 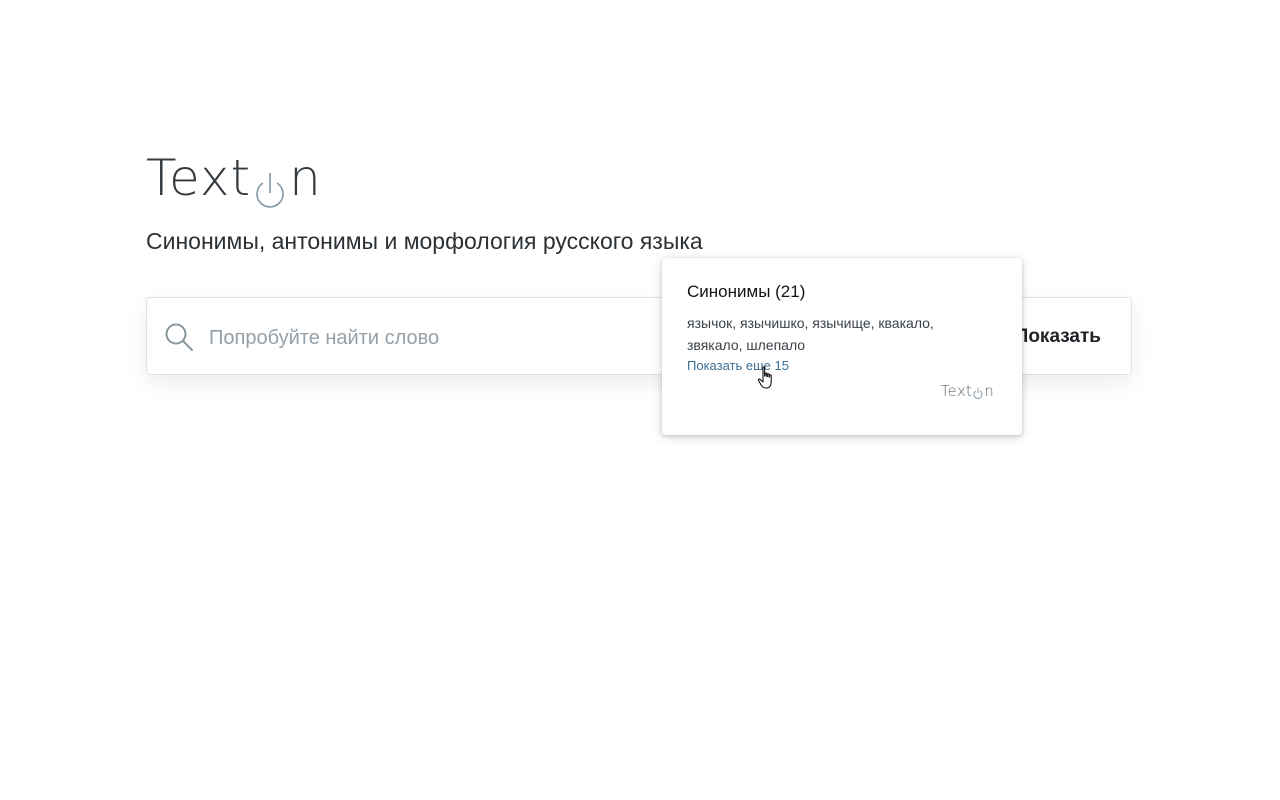 I want to click on popup-logo-text-end: n, so click(x=989, y=391).